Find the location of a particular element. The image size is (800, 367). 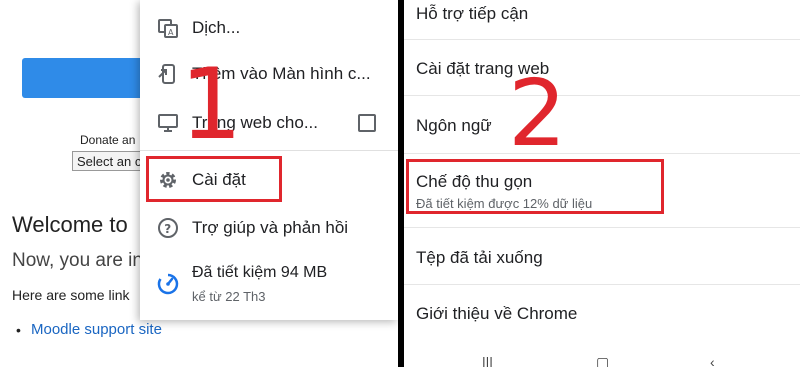

help-icon: ? is located at coordinates (168, 228).